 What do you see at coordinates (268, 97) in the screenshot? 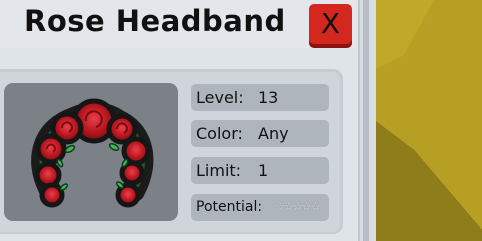
I see `stat-value: 13` at bounding box center [268, 97].